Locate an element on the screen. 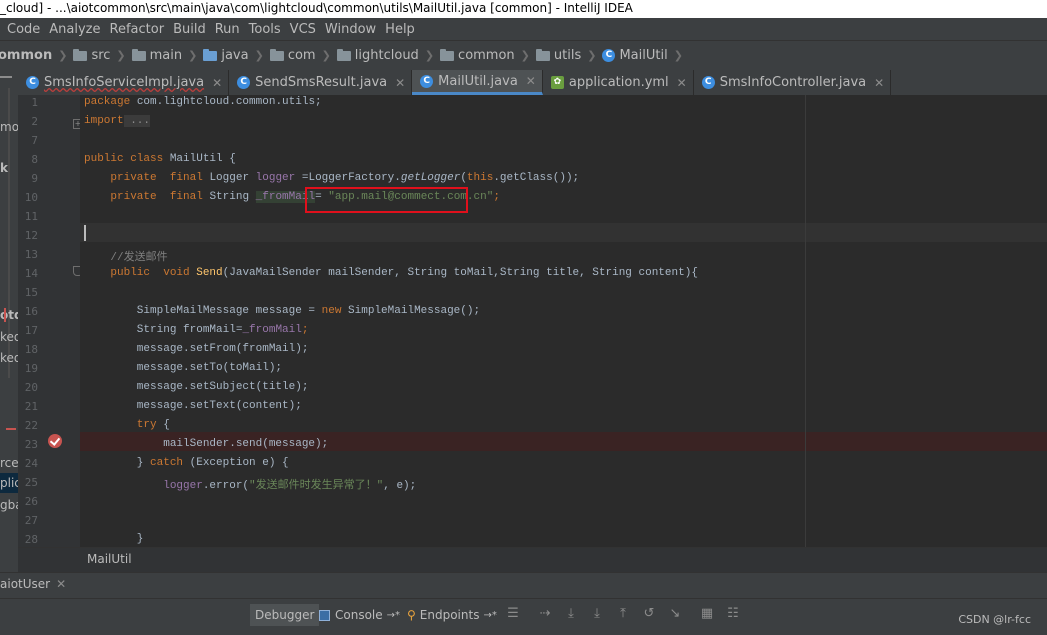  debugger-toolbar-left is located at coordinates (124, 617).